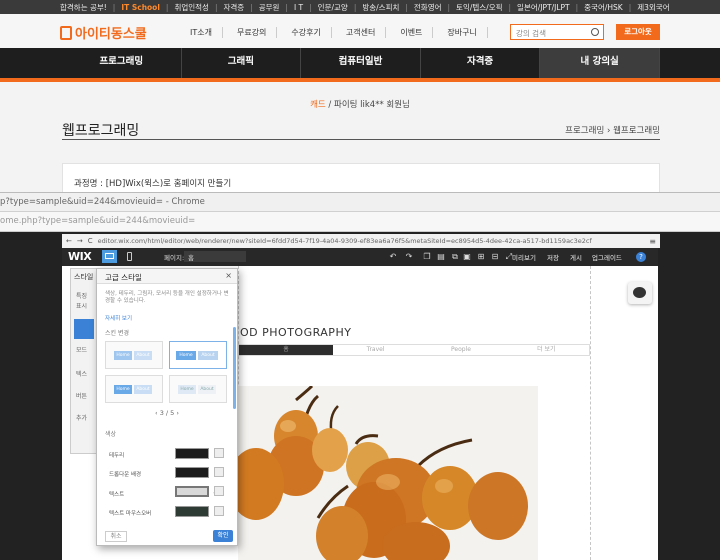  What do you see at coordinates (653, 7) in the screenshot?
I see `strip-category-link: 제3외국어` at bounding box center [653, 7].